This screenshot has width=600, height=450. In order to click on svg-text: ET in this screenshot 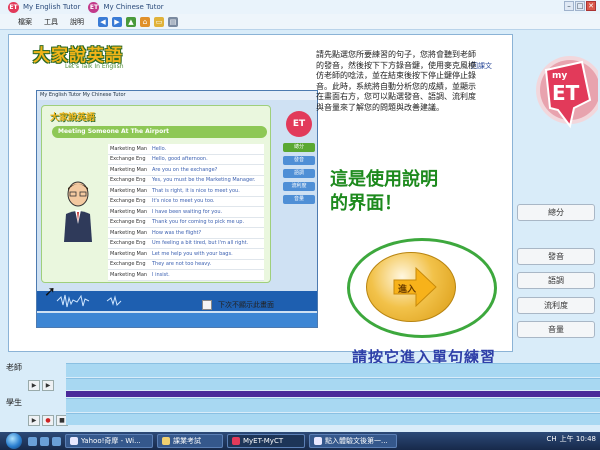, I will do `click(566, 93)`.